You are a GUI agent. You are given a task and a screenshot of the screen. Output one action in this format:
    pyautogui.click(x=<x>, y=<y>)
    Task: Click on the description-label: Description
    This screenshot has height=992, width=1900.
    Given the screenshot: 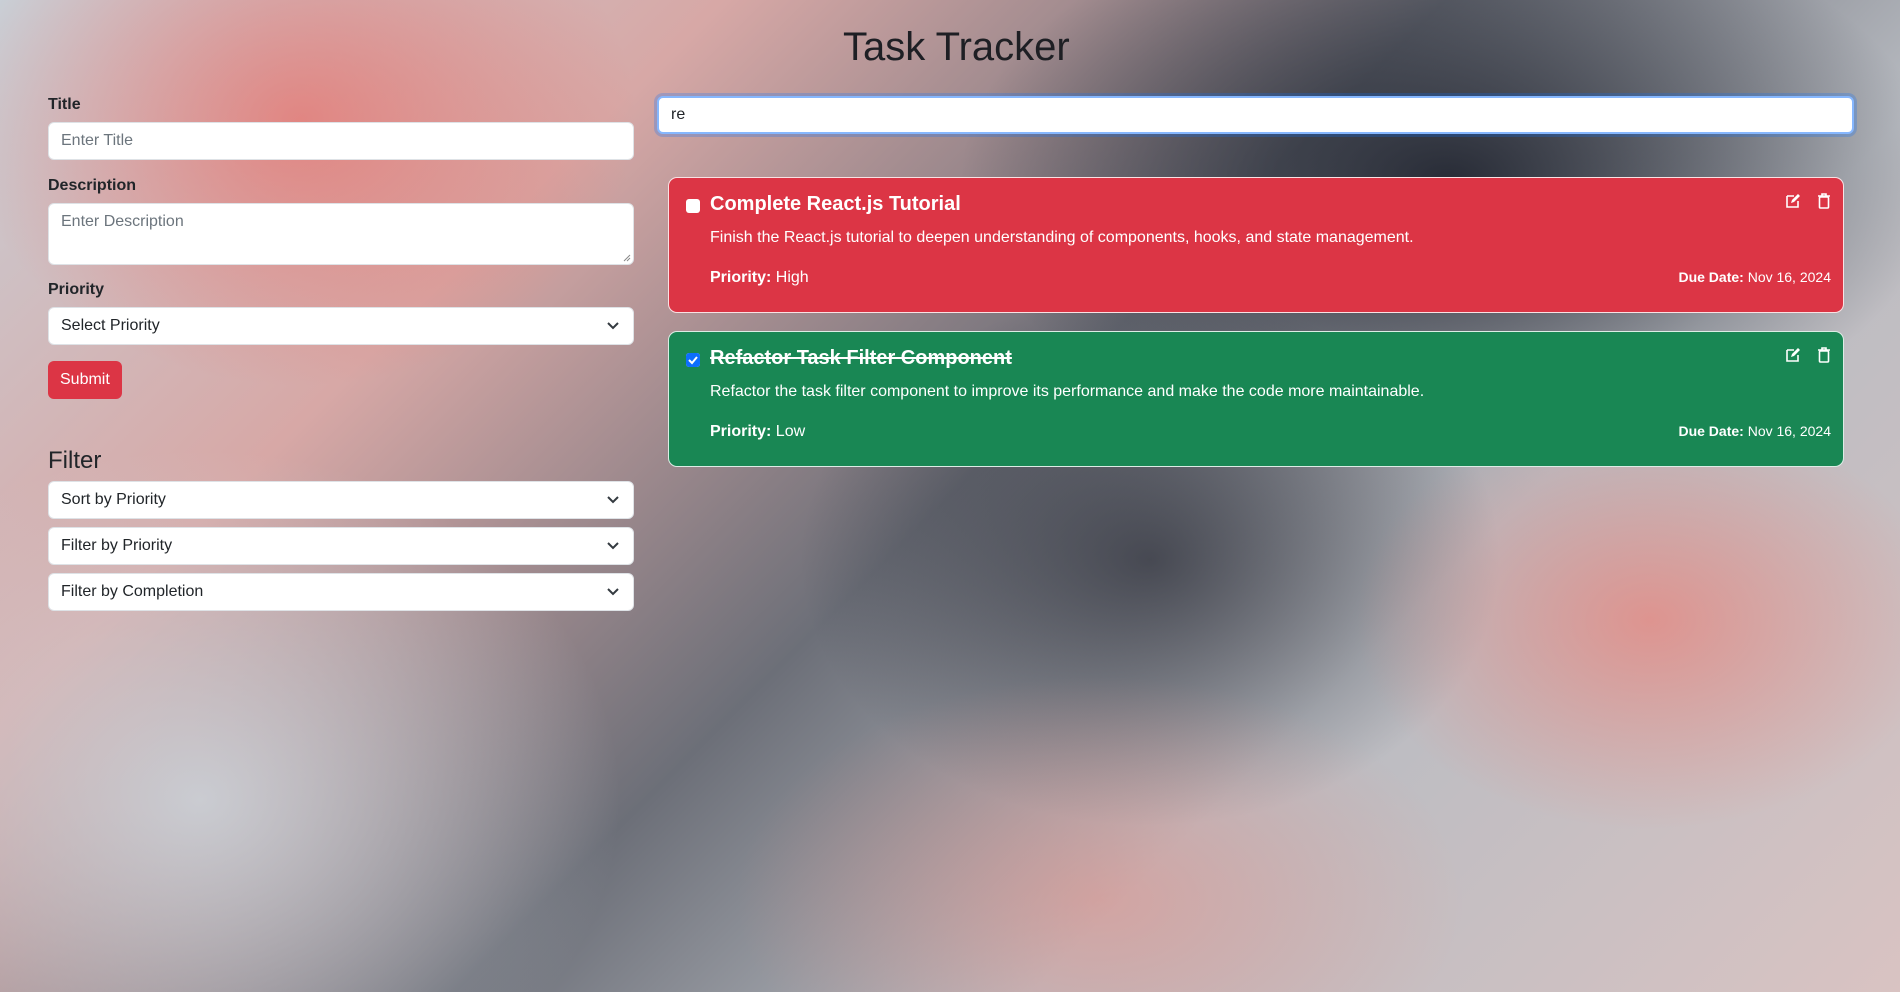 What is the action you would take?
    pyautogui.click(x=92, y=185)
    